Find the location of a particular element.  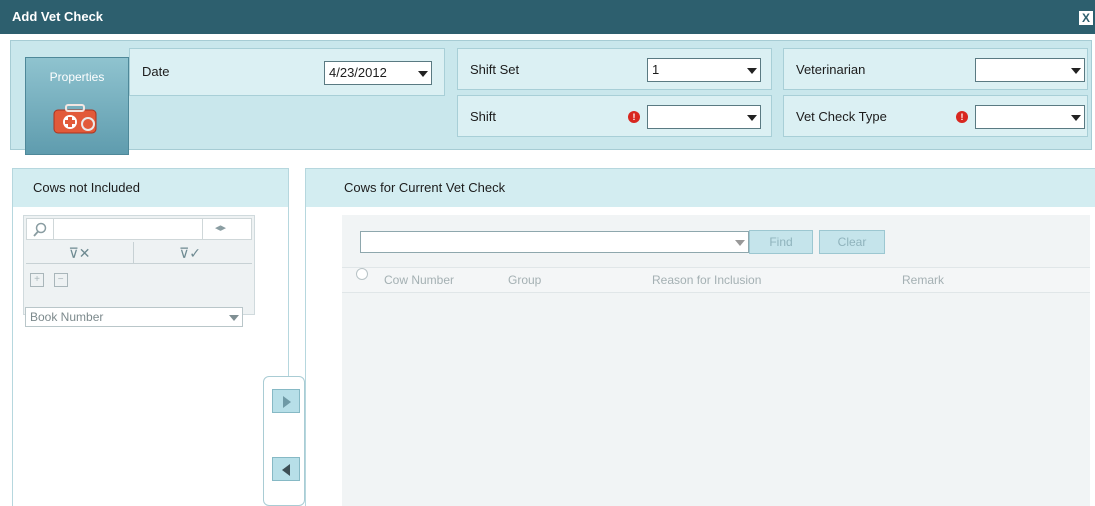

properties-tile: Properties is located at coordinates (77, 106).